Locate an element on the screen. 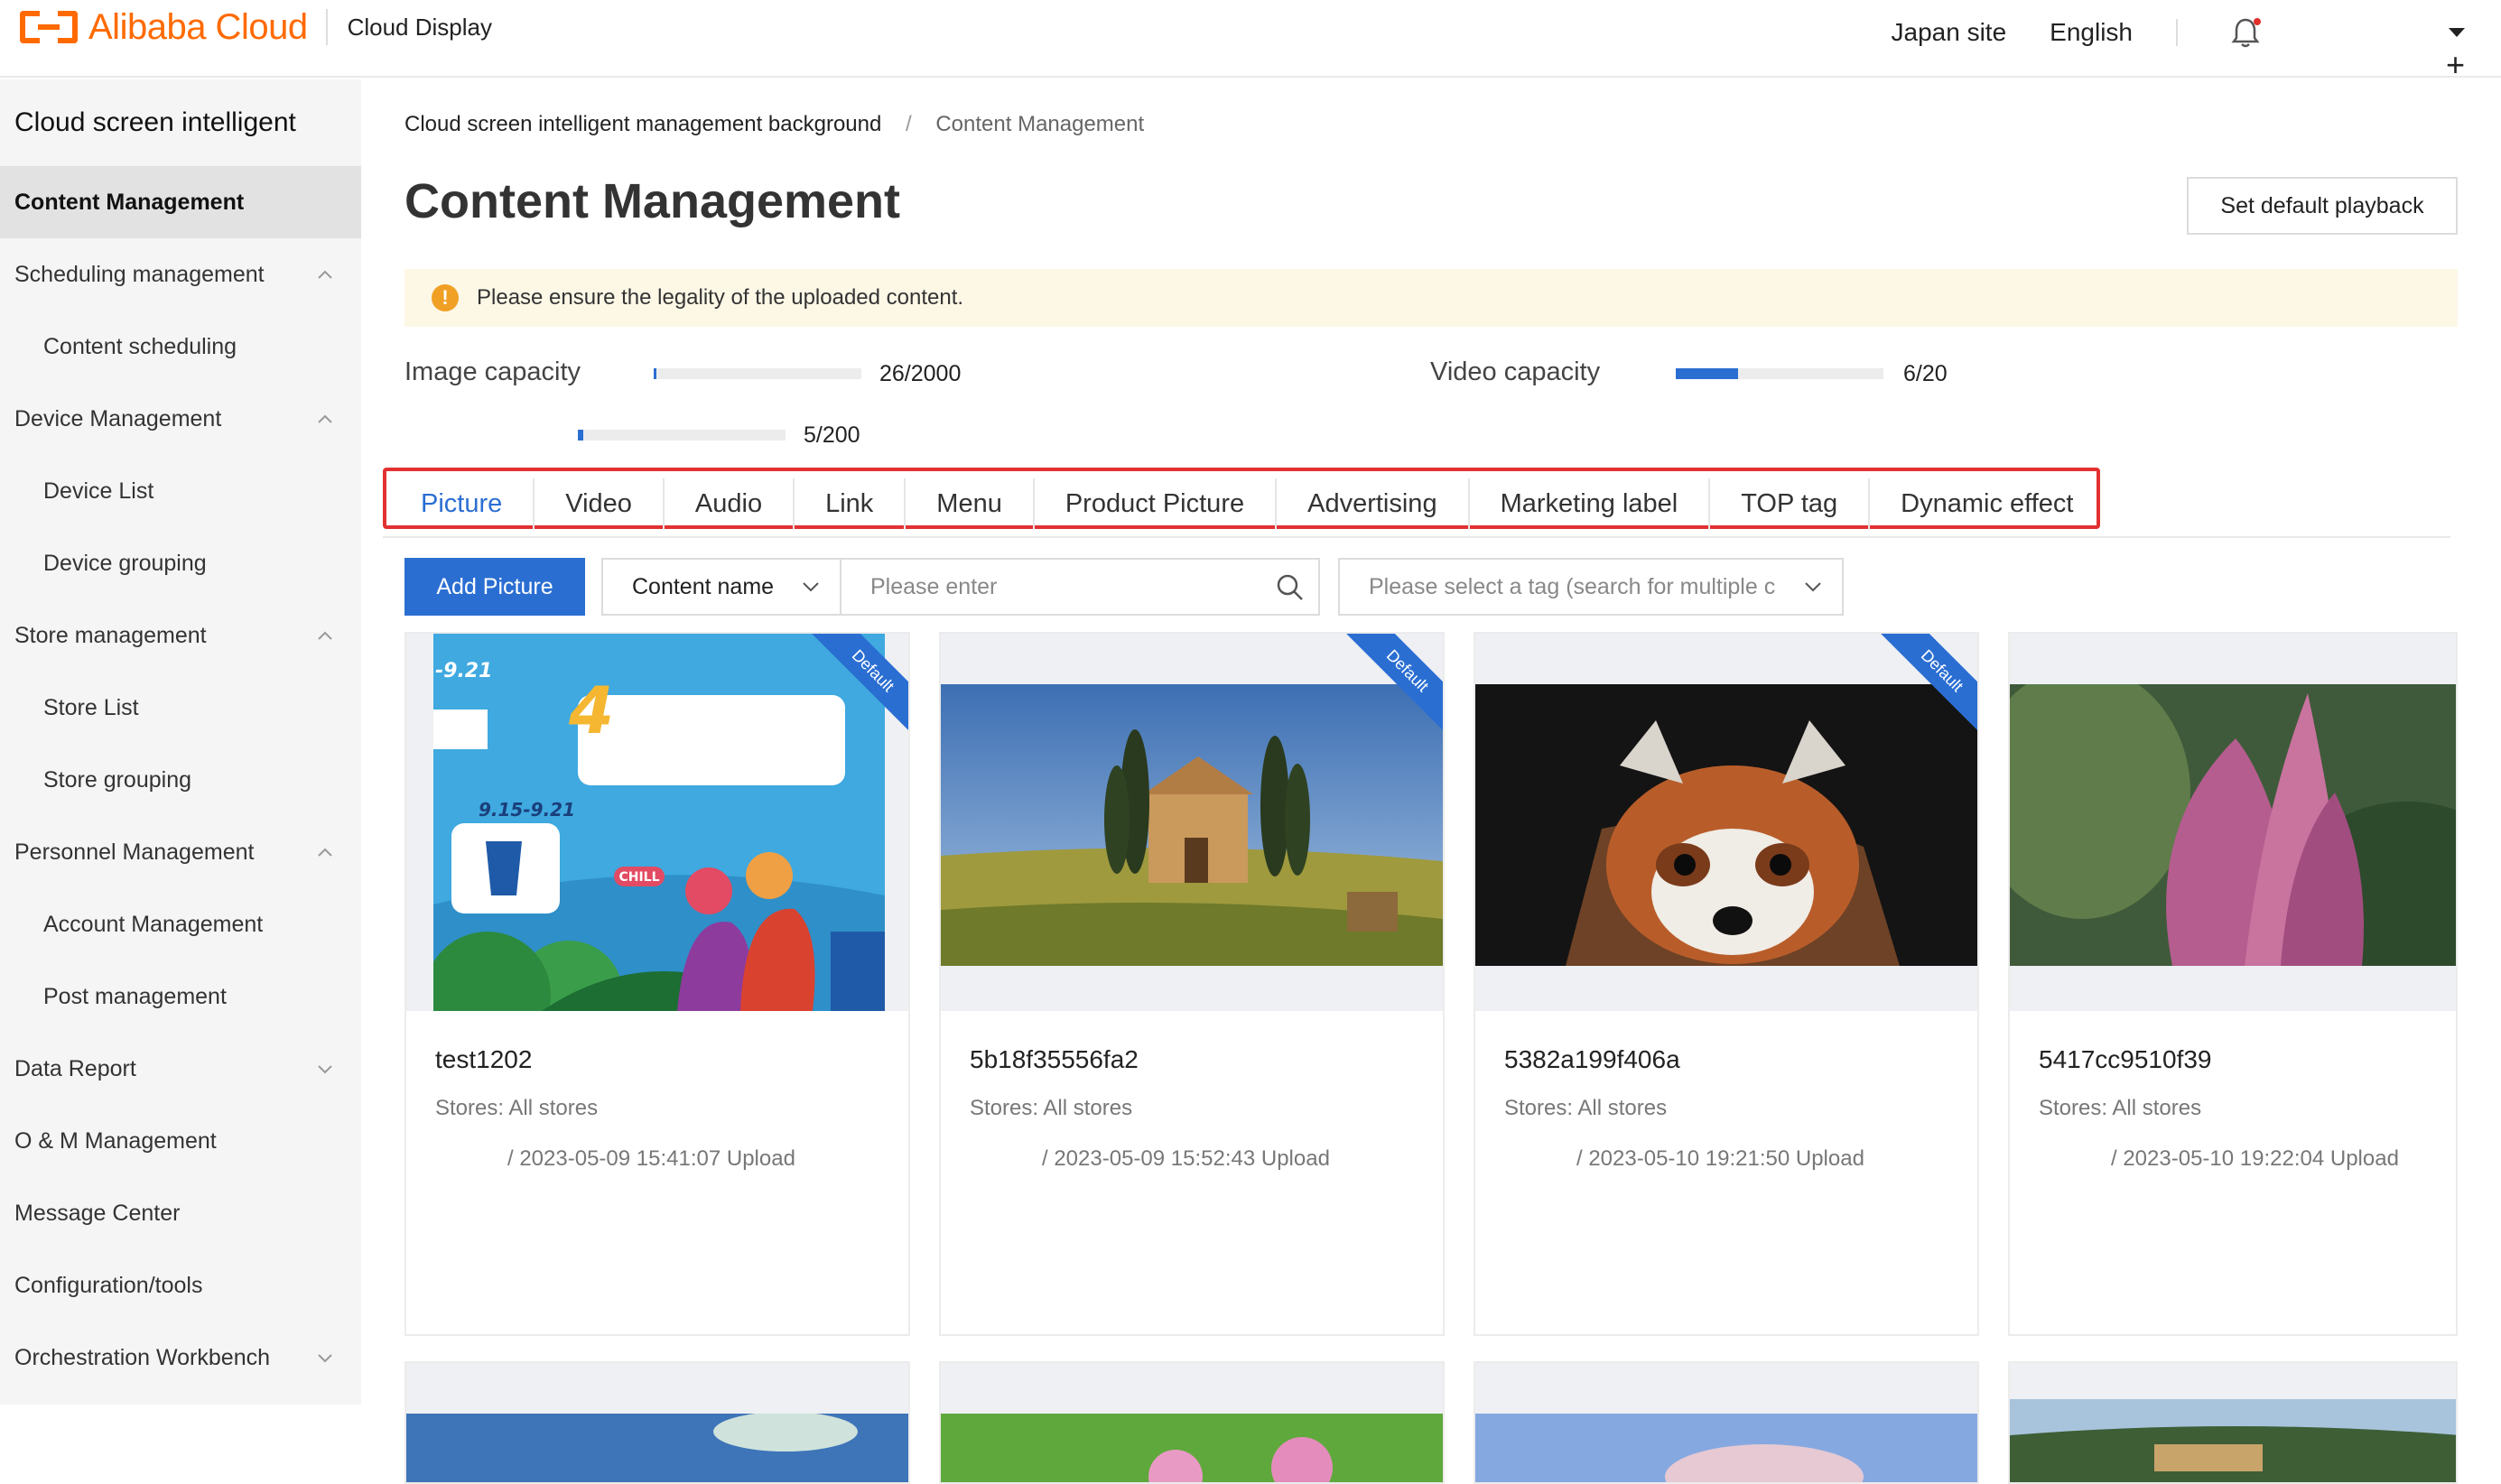 Image resolution: width=2501 pixels, height=1484 pixels. poster-number-text: 4 is located at coordinates (591, 710).